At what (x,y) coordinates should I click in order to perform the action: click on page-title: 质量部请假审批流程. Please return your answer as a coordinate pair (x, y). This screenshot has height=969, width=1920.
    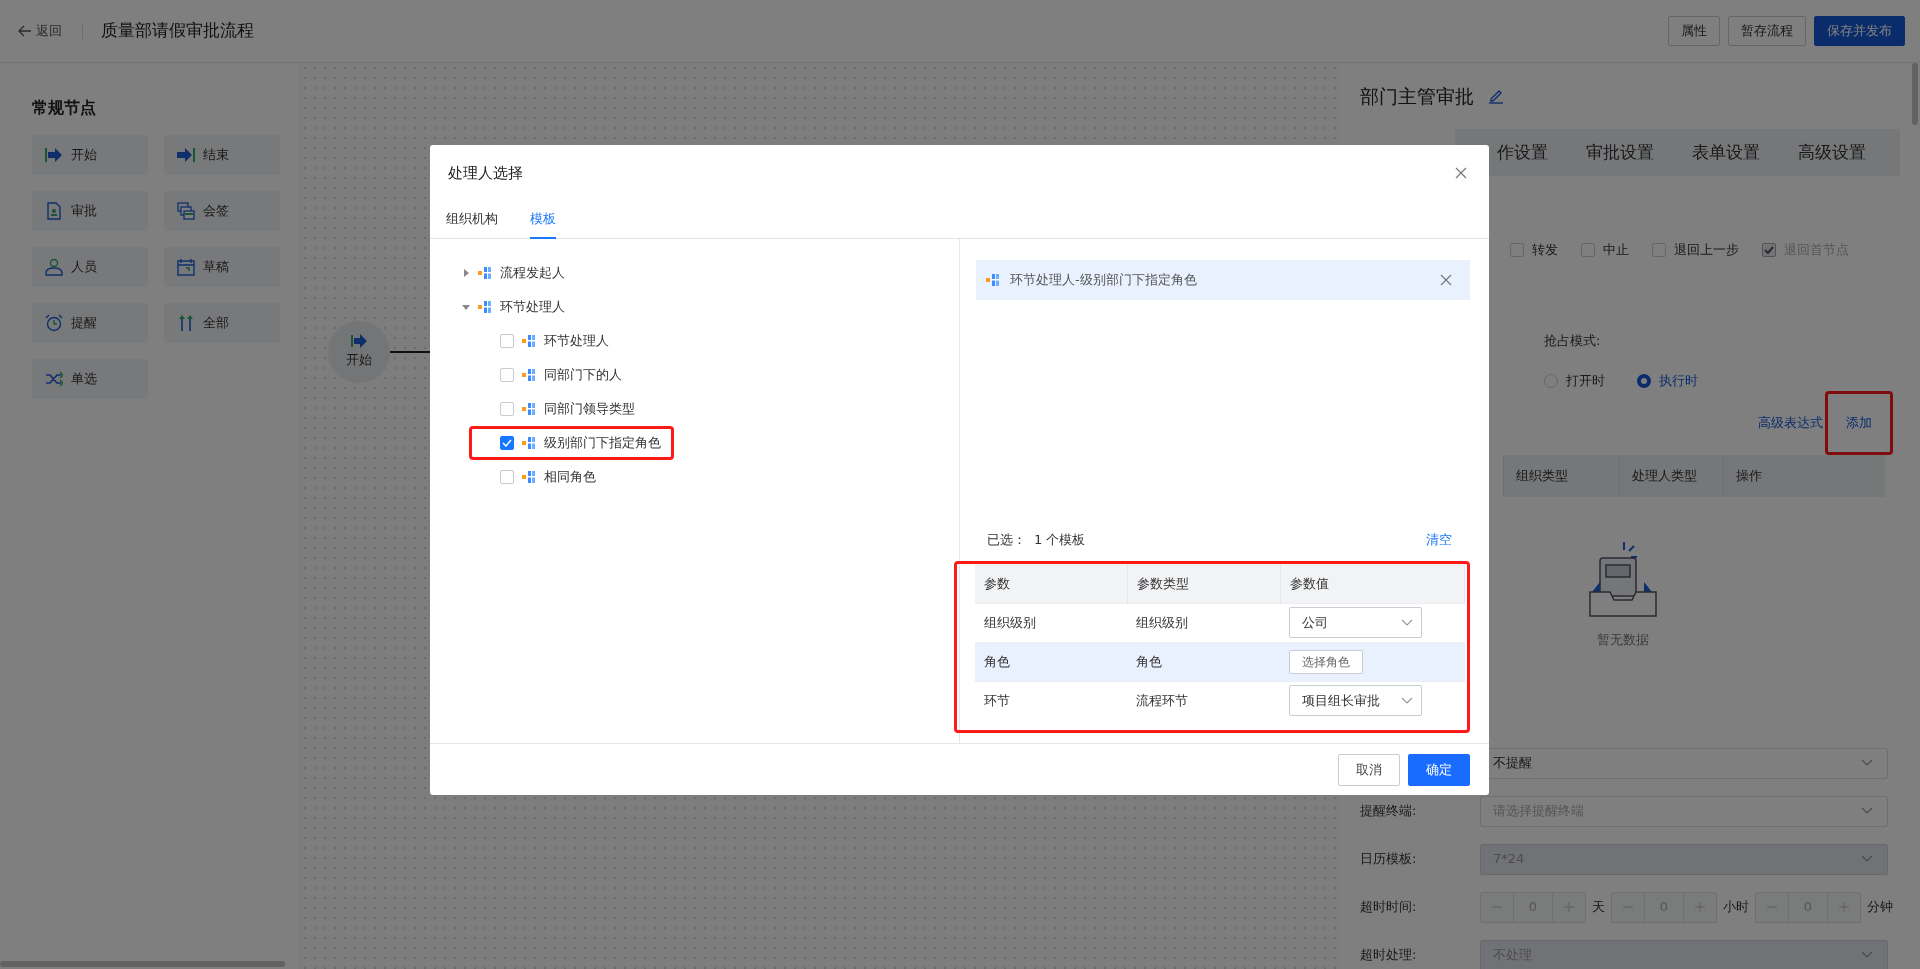
    Looking at the image, I should click on (178, 31).